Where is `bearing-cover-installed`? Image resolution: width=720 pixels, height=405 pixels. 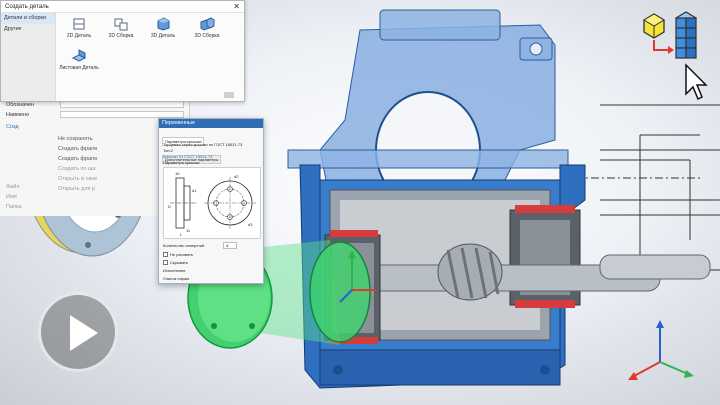 bearing-cover-installed is located at coordinates (340, 292).